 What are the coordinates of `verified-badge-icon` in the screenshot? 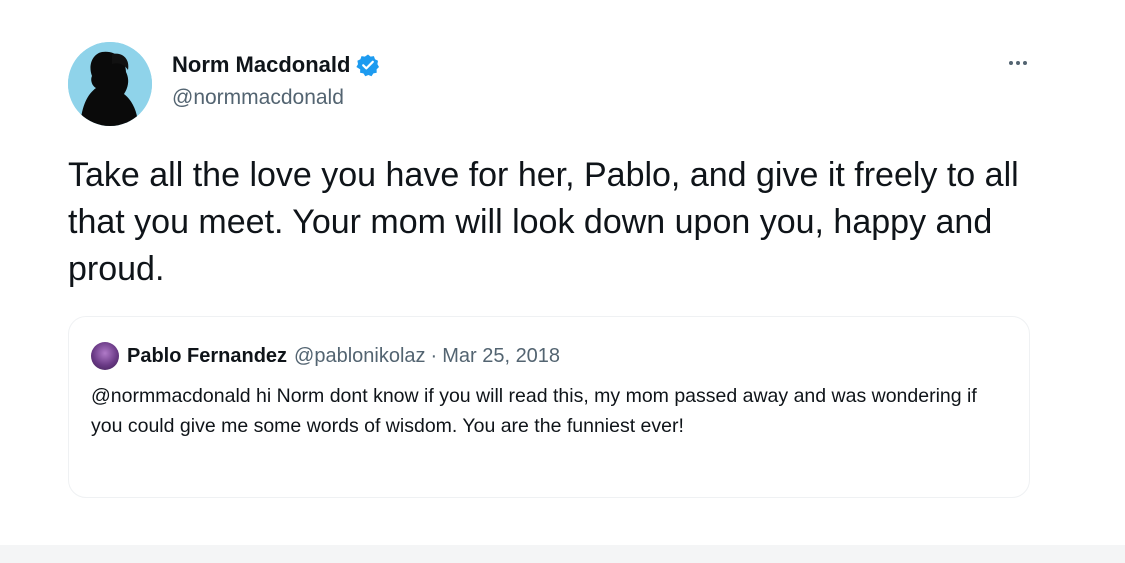 It's located at (368, 65).